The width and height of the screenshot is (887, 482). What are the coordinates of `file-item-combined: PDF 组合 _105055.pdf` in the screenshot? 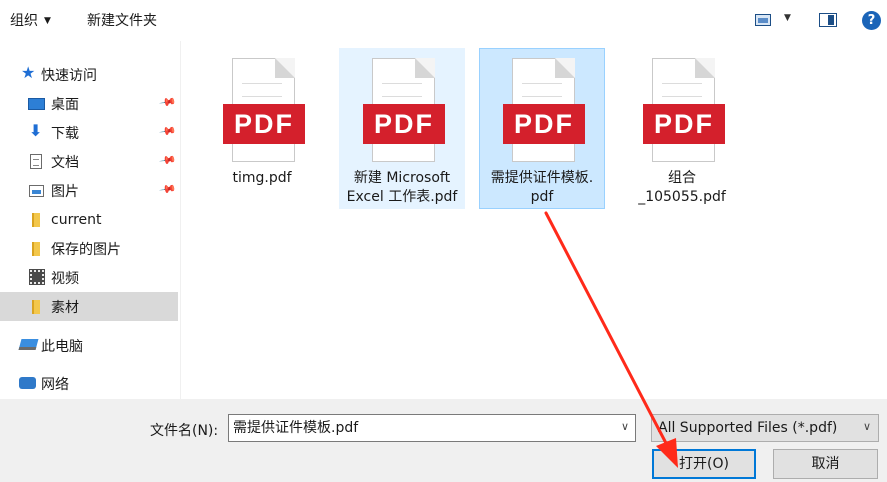 It's located at (682, 128).